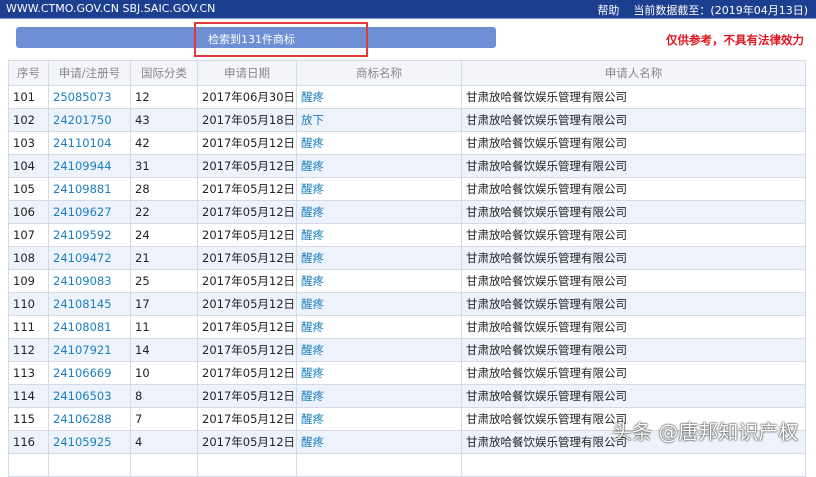 Image resolution: width=816 pixels, height=477 pixels. Describe the element at coordinates (89, 143) in the screenshot. I see `reg-number-cell: 24110104` at that location.